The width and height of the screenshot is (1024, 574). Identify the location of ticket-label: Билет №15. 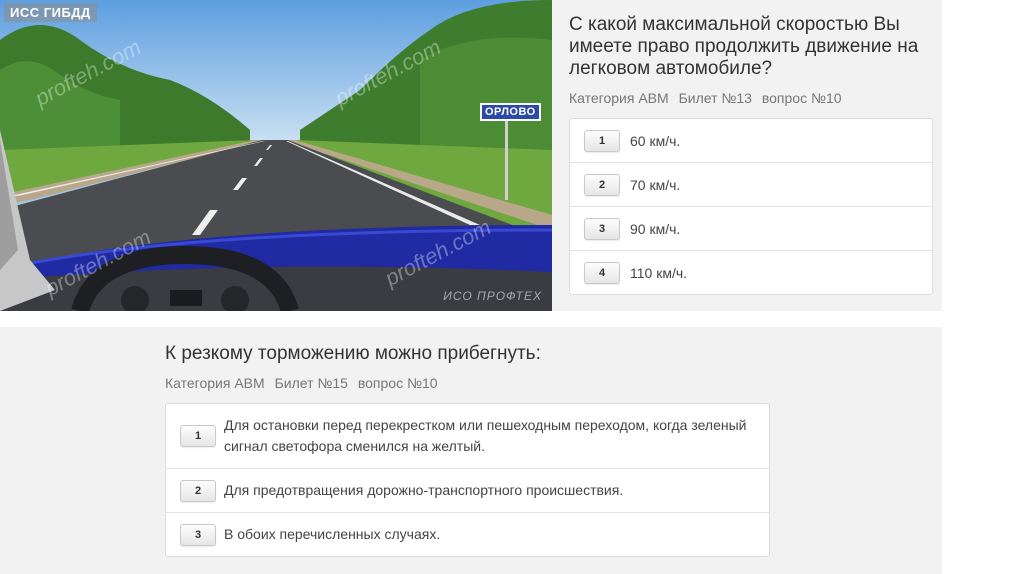
(311, 383).